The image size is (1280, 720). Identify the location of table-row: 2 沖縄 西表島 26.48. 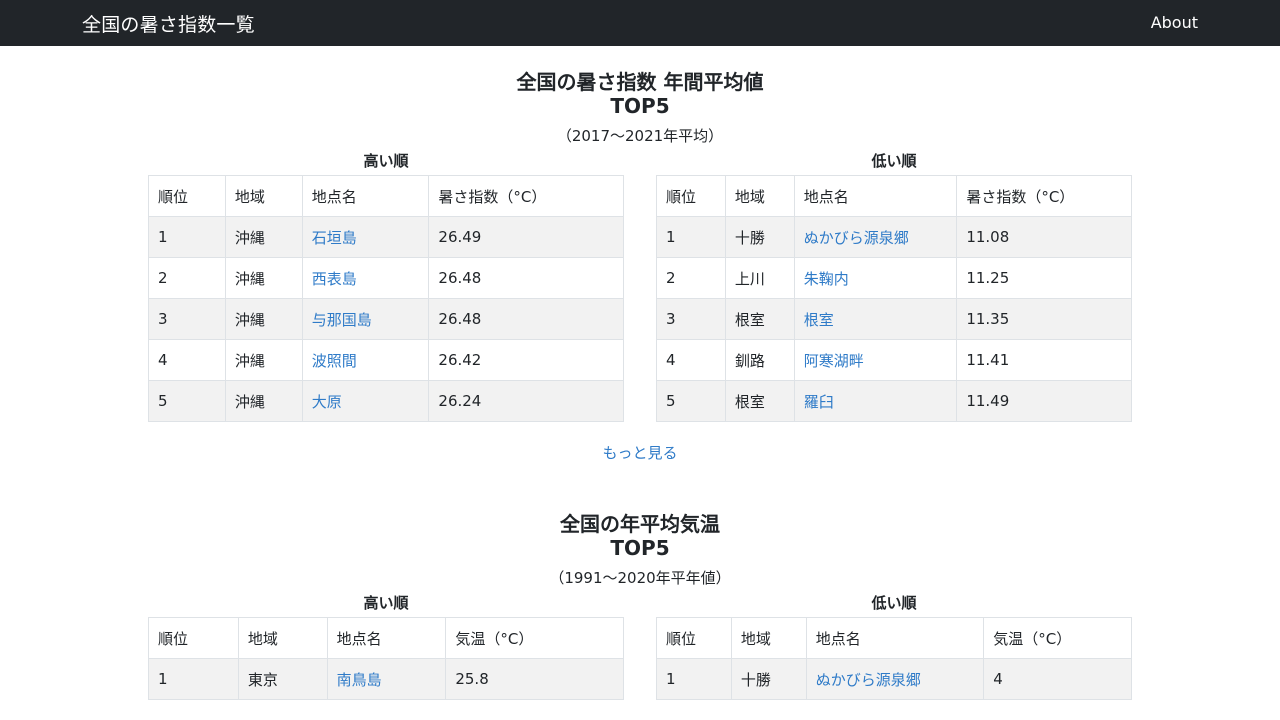
(386, 278).